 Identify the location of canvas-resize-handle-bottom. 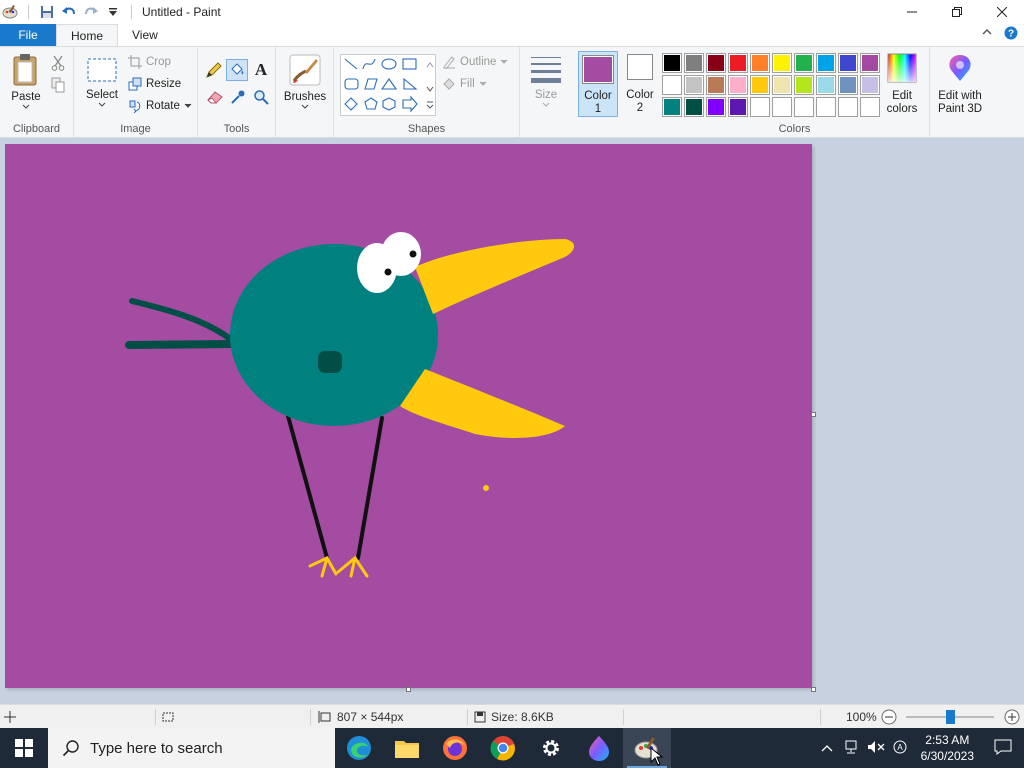
(408, 689).